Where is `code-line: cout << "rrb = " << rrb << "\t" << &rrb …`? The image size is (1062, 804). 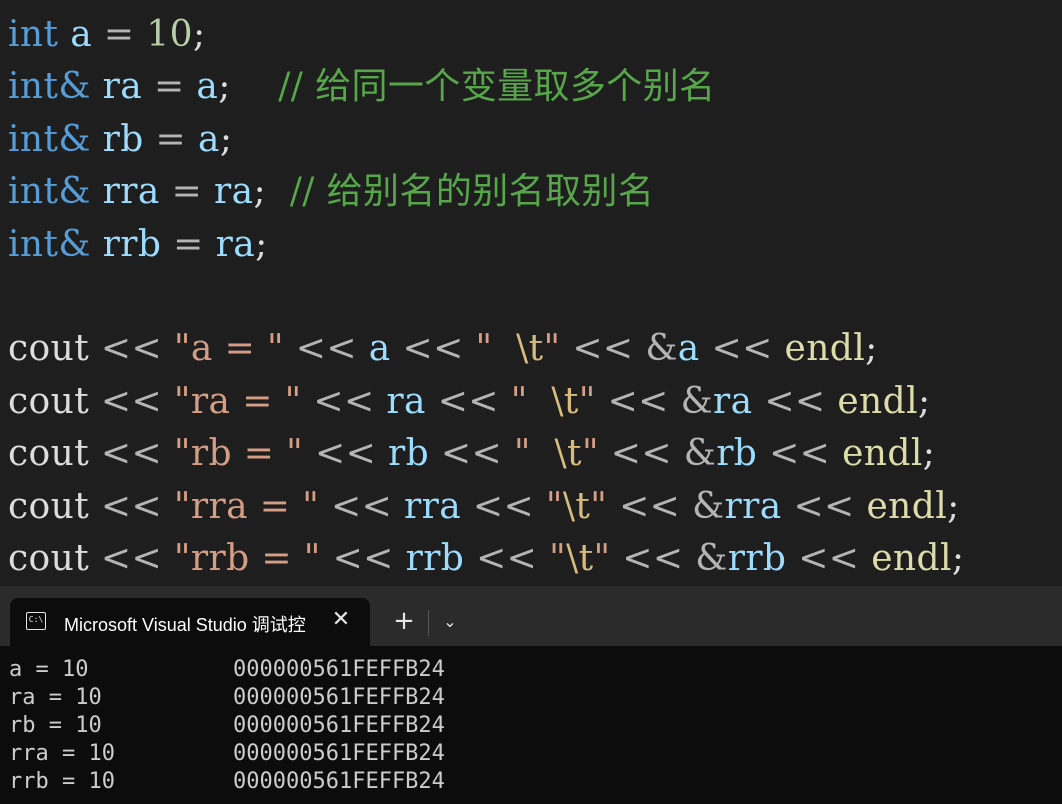 code-line: cout << "rrb = " << rrb << "\t" << &rrb … is located at coordinates (535, 559).